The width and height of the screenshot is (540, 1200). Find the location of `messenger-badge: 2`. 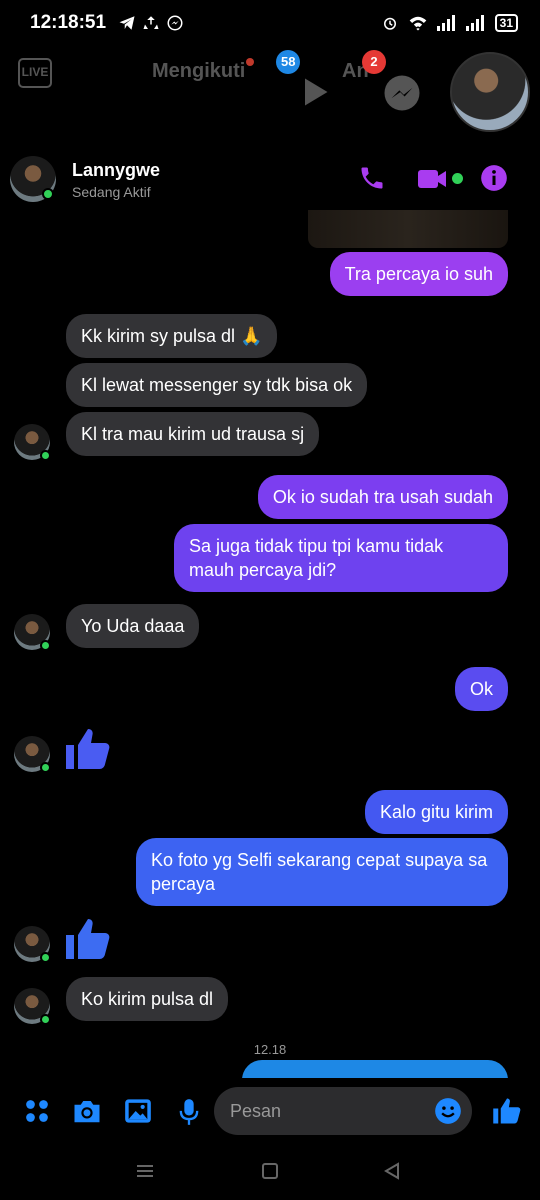

messenger-badge: 2 is located at coordinates (374, 62).